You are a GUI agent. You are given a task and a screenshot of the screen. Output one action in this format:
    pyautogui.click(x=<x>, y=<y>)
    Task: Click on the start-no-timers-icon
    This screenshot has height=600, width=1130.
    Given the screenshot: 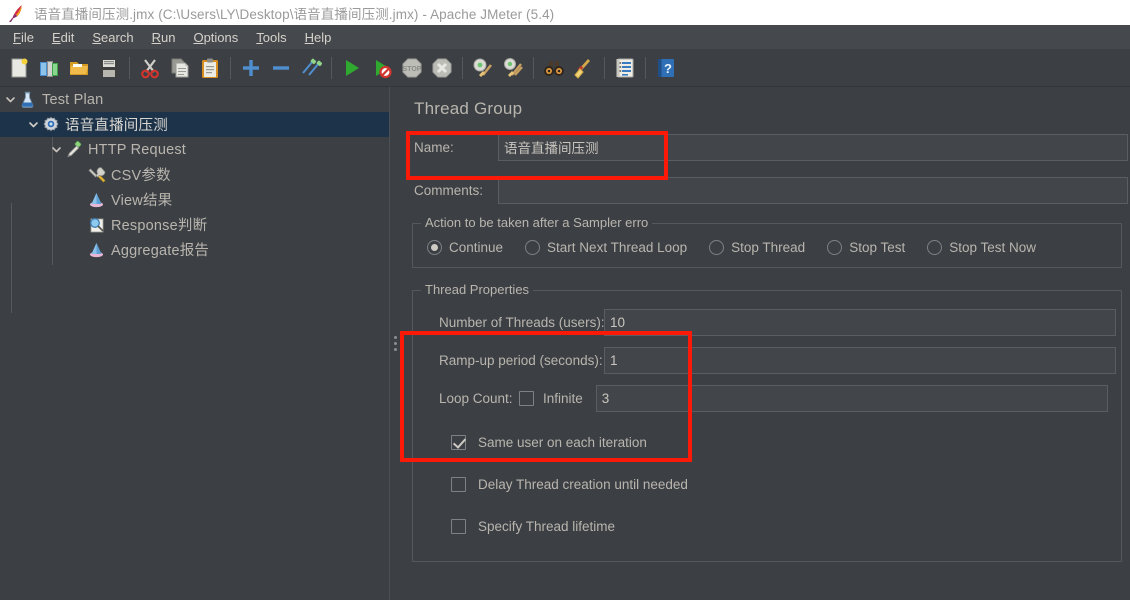 What is the action you would take?
    pyautogui.click(x=382, y=68)
    